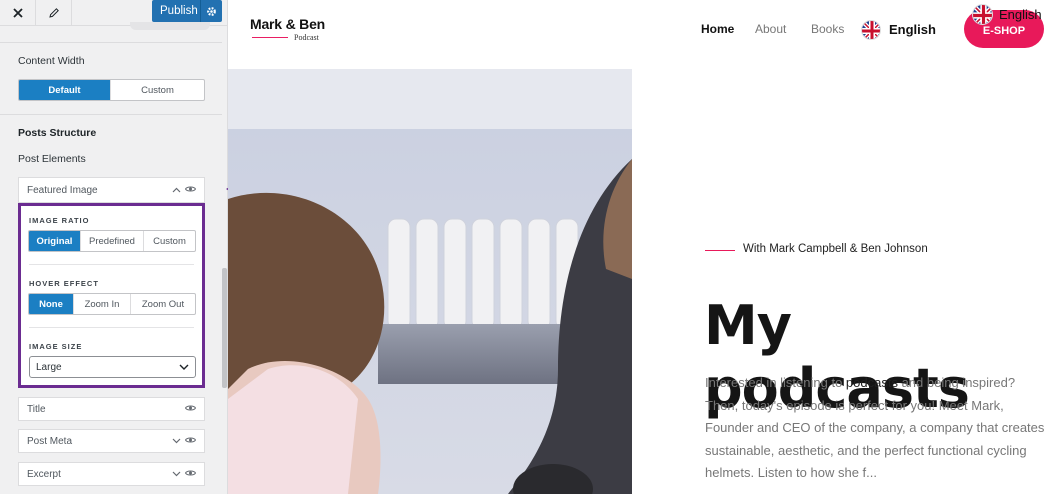 The height and width of the screenshot is (494, 1062). Describe the element at coordinates (50, 441) in the screenshot. I see `post-element-label: Post Meta` at that location.